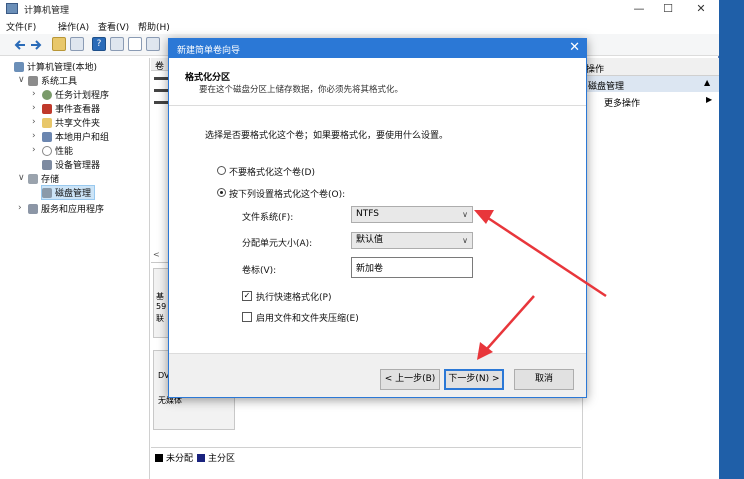 This screenshot has height=479, width=744. Describe the element at coordinates (156, 254) in the screenshot. I see `scroll-left-icon: <` at that location.